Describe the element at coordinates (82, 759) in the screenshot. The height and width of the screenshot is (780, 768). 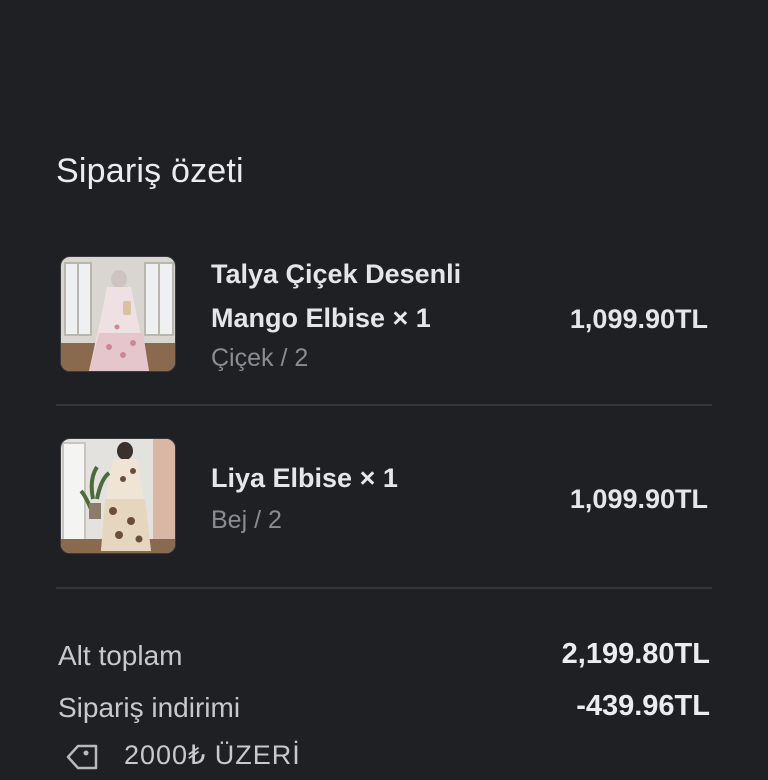
I see `tag-icon` at that location.